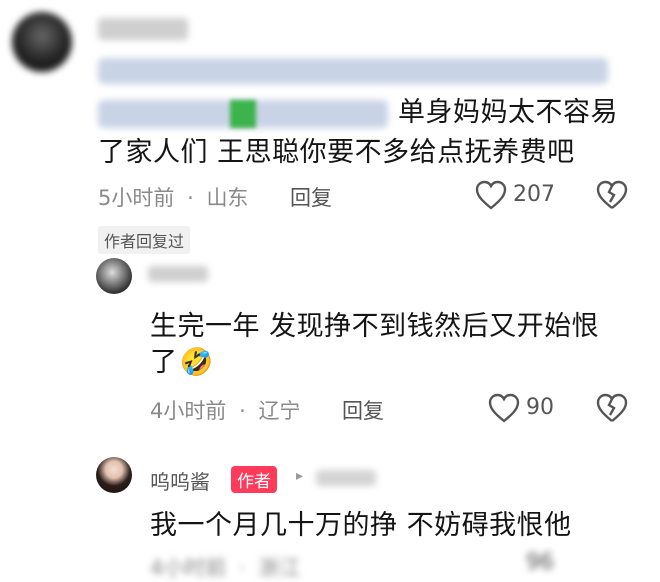 Image resolution: width=660 pixels, height=582 pixels. What do you see at coordinates (279, 411) in the screenshot?
I see `comment-location: 辽宁` at bounding box center [279, 411].